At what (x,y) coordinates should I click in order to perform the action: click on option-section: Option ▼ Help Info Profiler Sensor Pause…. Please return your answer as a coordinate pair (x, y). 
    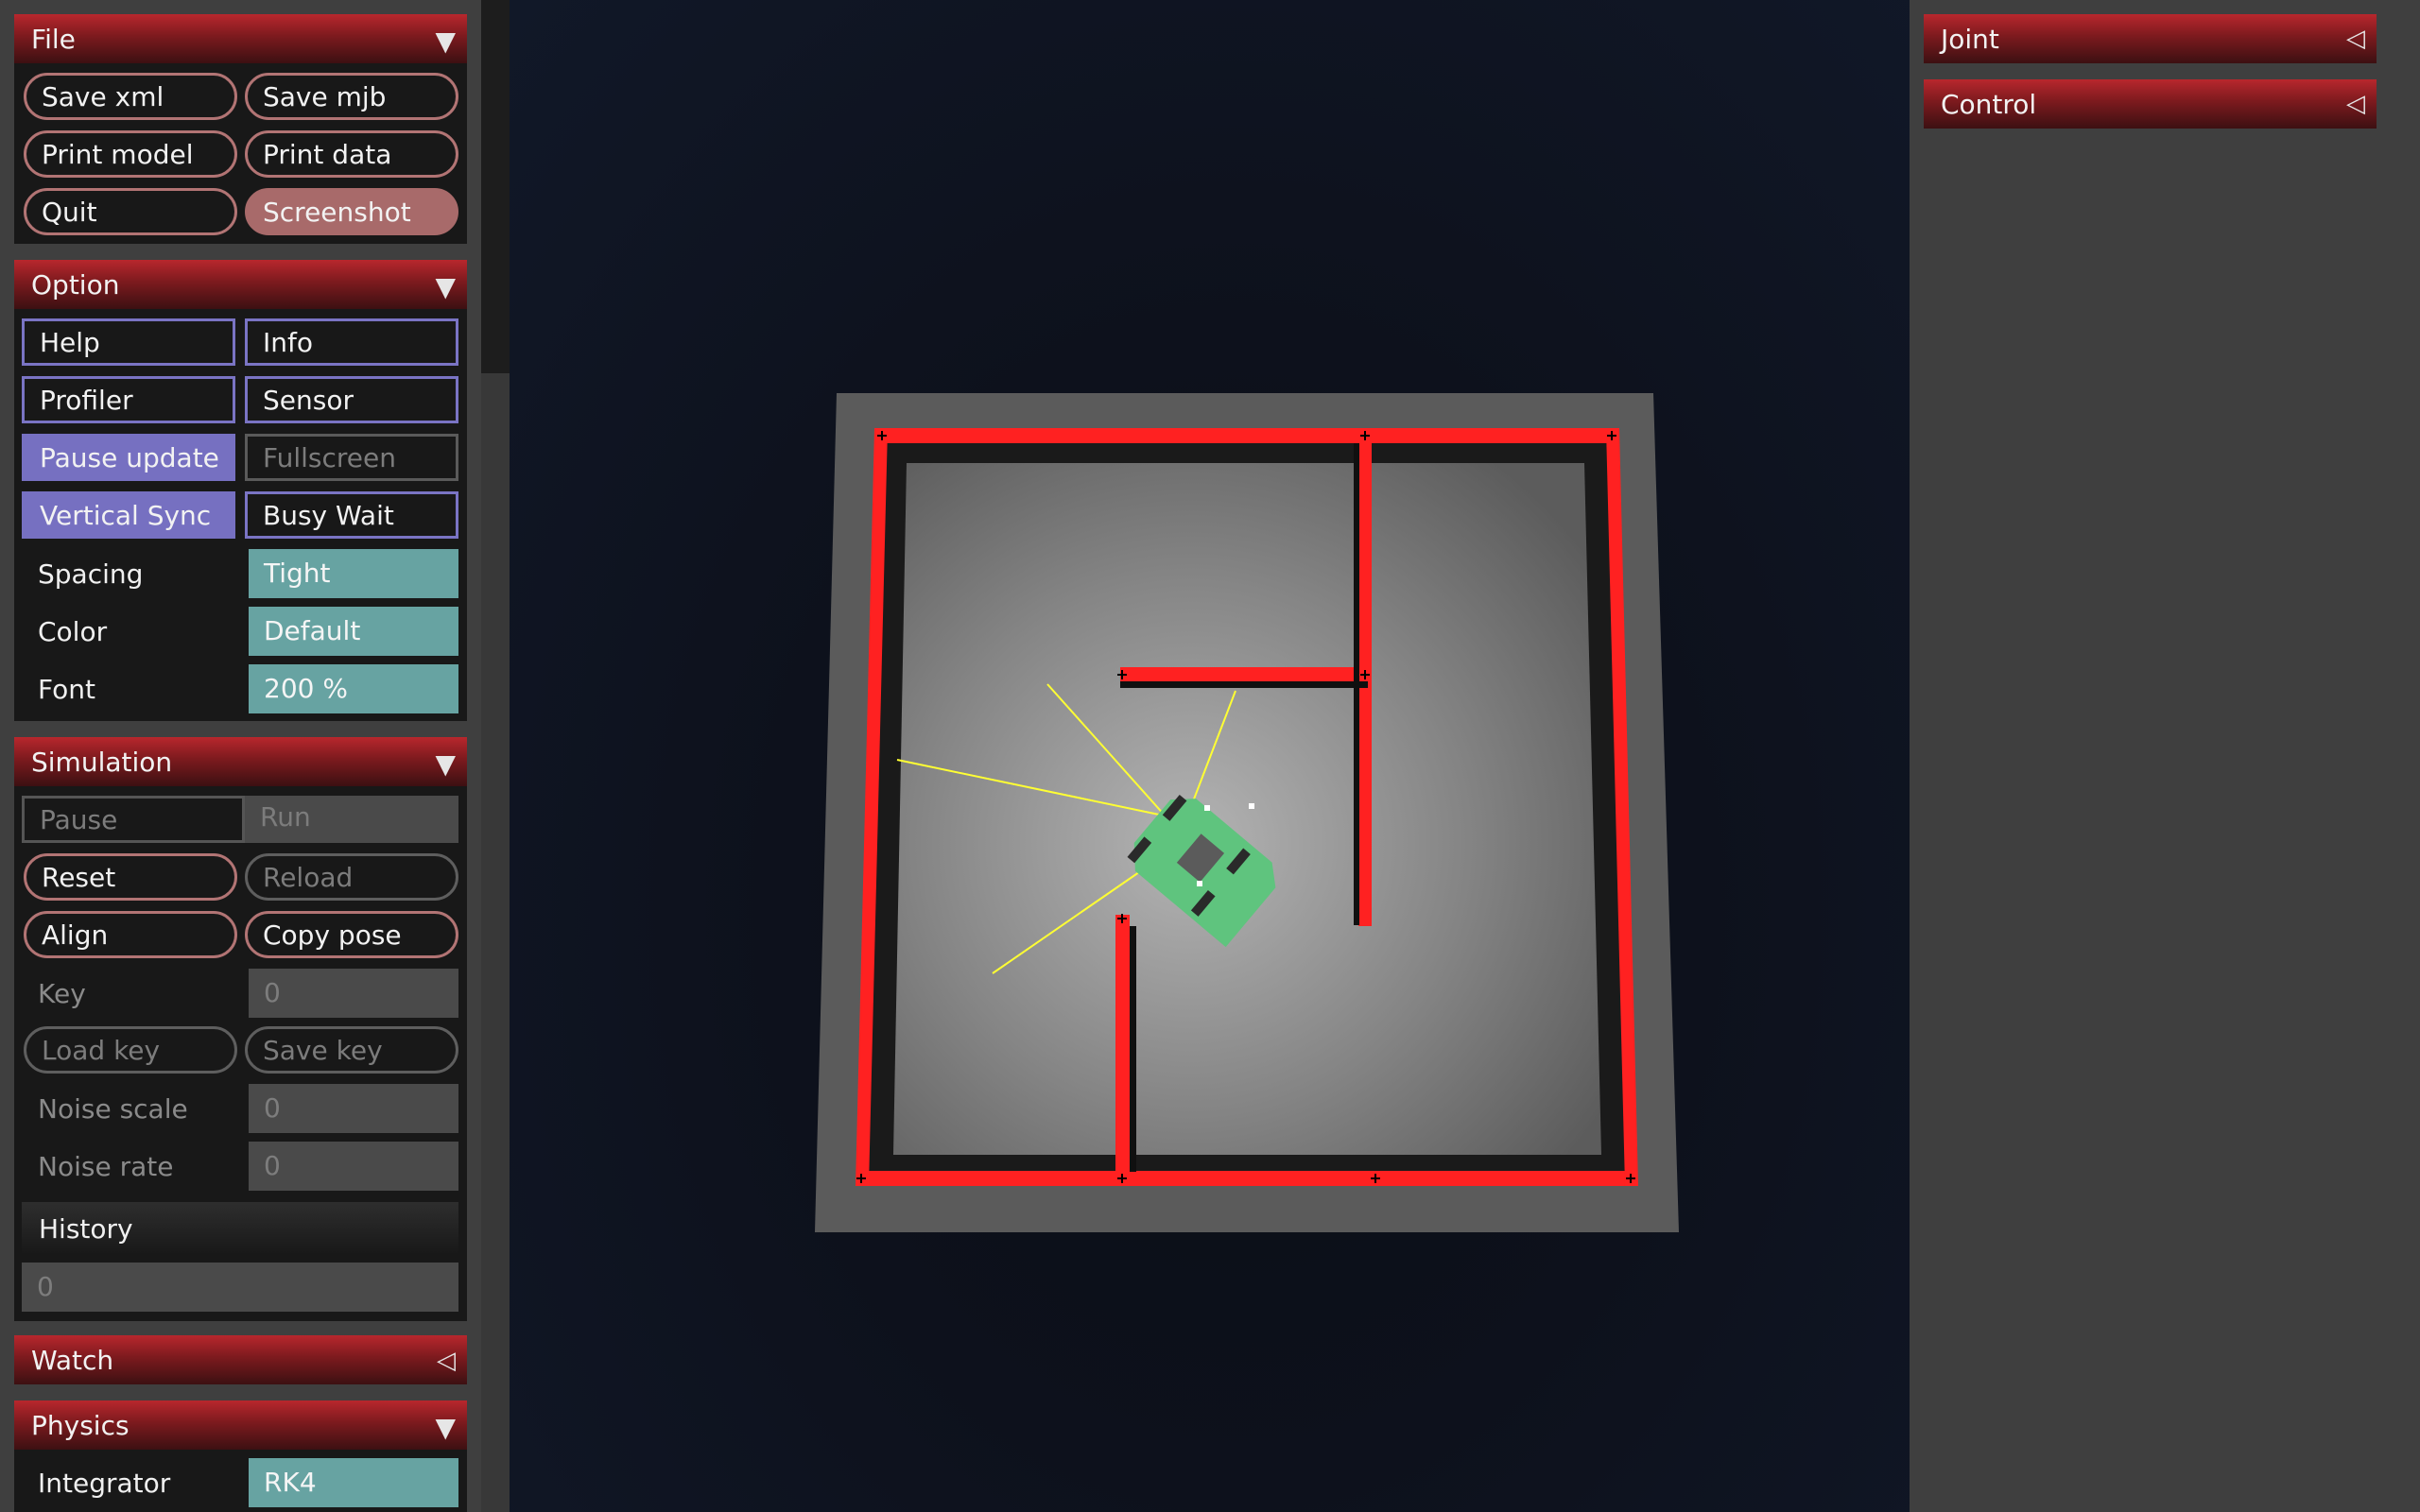
    Looking at the image, I should click on (241, 490).